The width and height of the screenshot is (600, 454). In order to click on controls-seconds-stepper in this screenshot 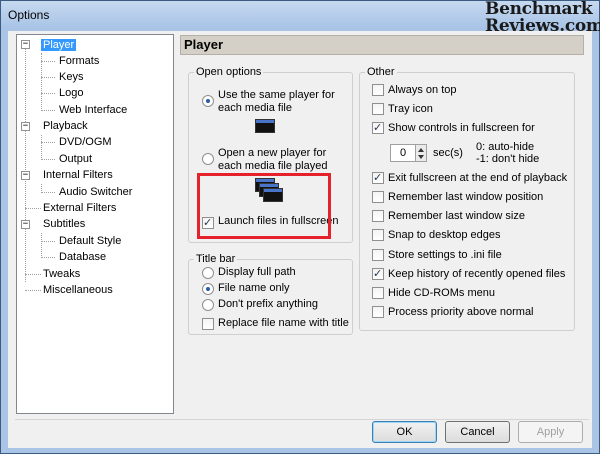, I will do `click(421, 153)`.